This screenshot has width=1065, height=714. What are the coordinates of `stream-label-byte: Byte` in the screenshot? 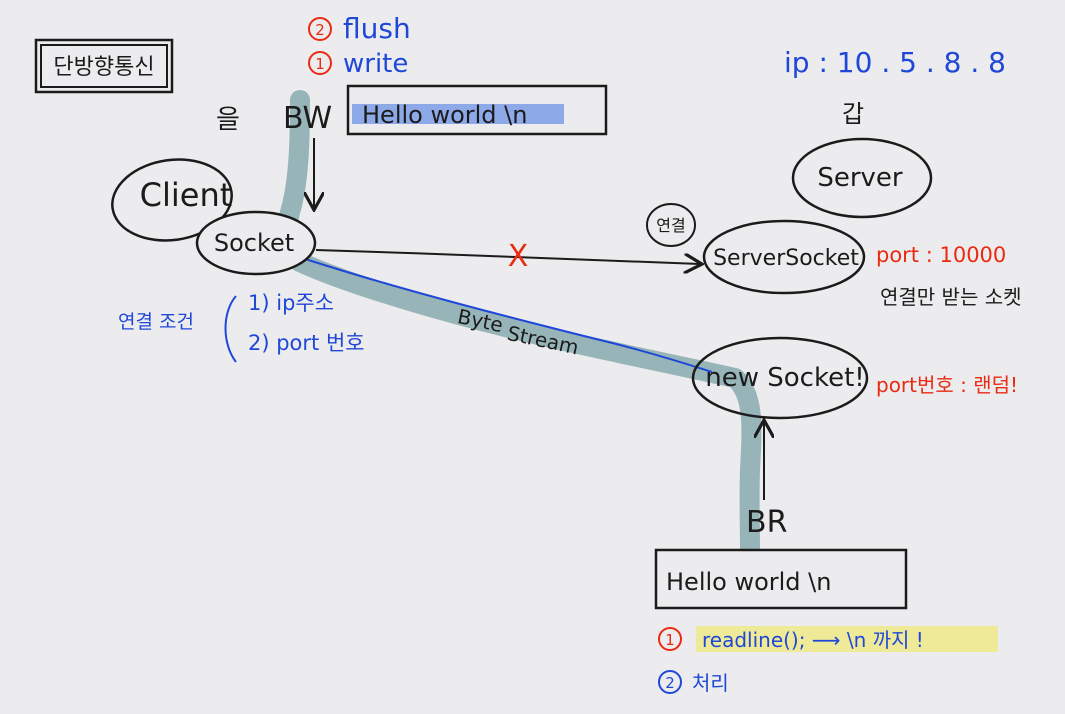 It's located at (481, 320).